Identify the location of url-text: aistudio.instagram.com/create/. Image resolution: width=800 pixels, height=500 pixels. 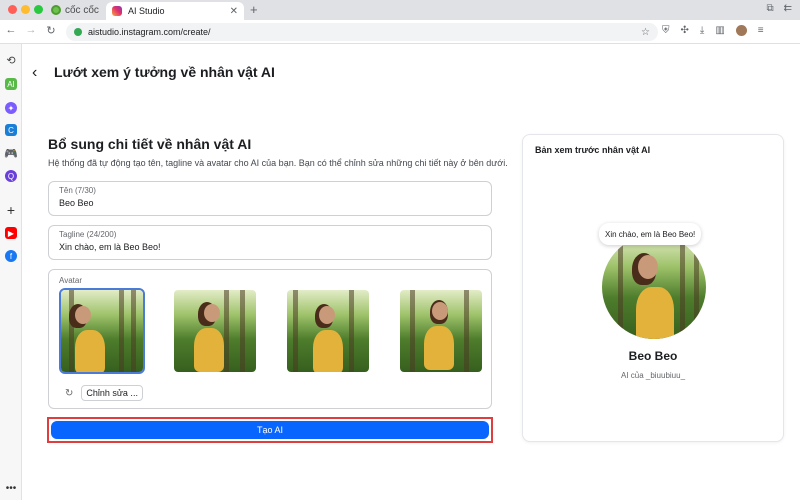
(364, 32).